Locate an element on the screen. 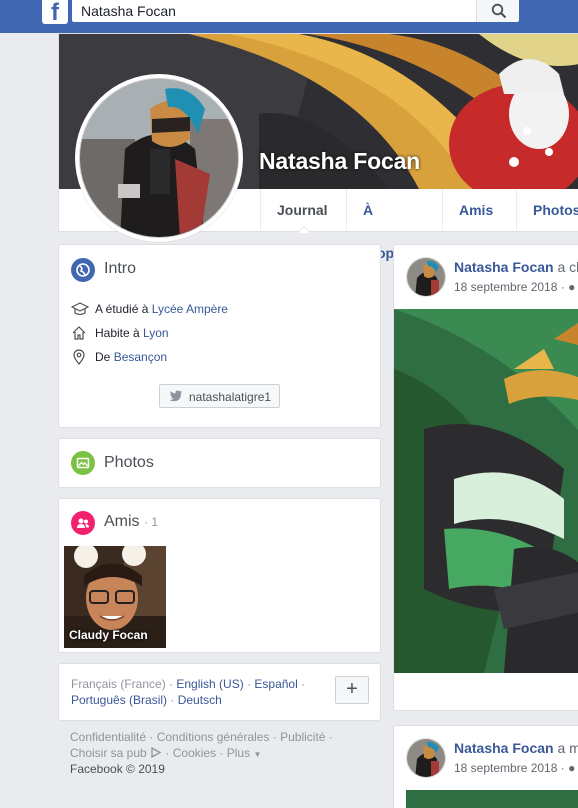 The width and height of the screenshot is (578, 808). intro-from-label: De is located at coordinates (104, 357).